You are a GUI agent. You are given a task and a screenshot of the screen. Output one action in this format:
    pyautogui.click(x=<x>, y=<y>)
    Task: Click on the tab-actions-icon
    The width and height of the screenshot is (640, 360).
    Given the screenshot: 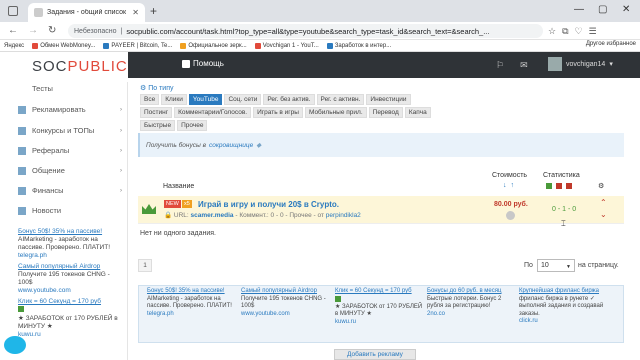 What is the action you would take?
    pyautogui.click(x=13, y=11)
    